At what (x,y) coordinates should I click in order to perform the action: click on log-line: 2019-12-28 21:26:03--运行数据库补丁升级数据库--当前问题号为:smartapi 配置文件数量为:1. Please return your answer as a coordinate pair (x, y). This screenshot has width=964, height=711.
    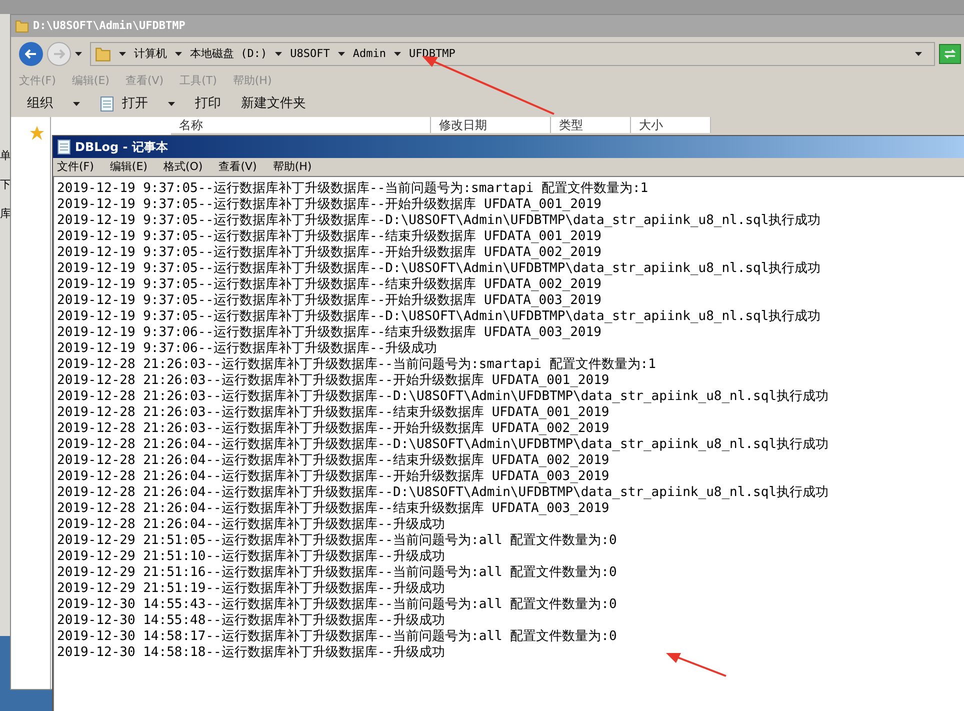
    Looking at the image, I should click on (356, 365).